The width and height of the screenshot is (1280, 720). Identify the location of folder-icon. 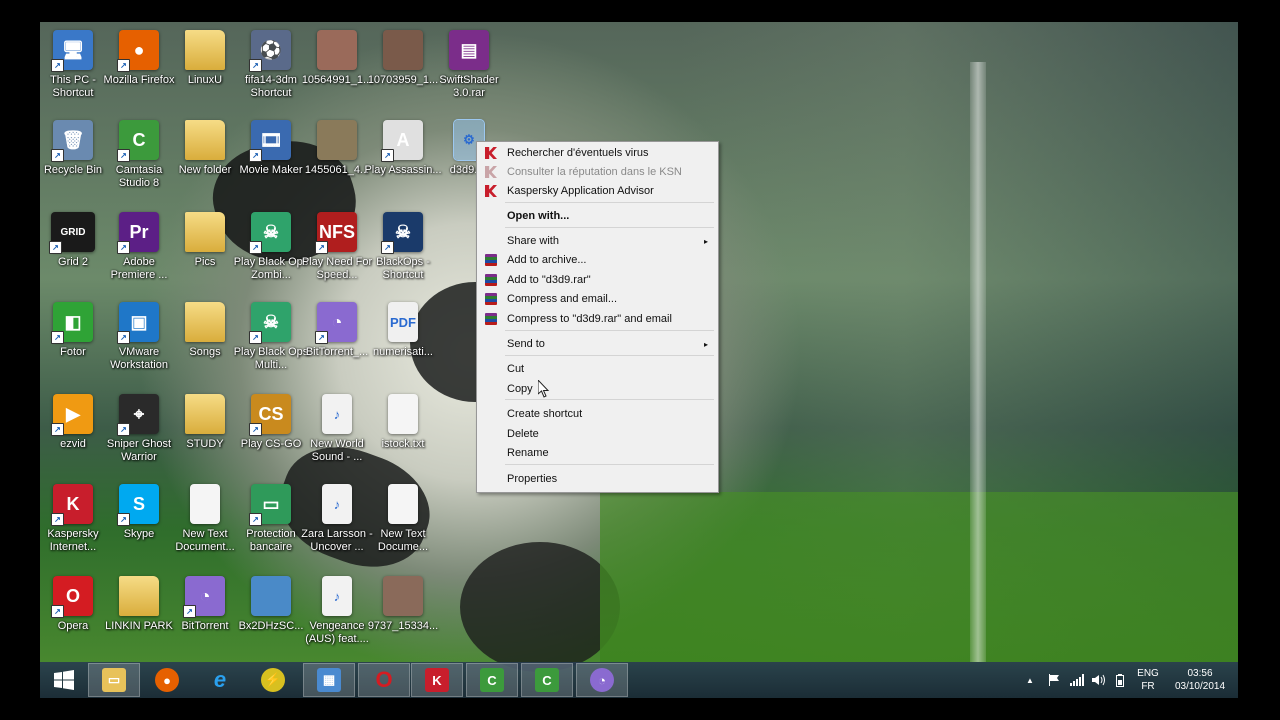
(205, 232).